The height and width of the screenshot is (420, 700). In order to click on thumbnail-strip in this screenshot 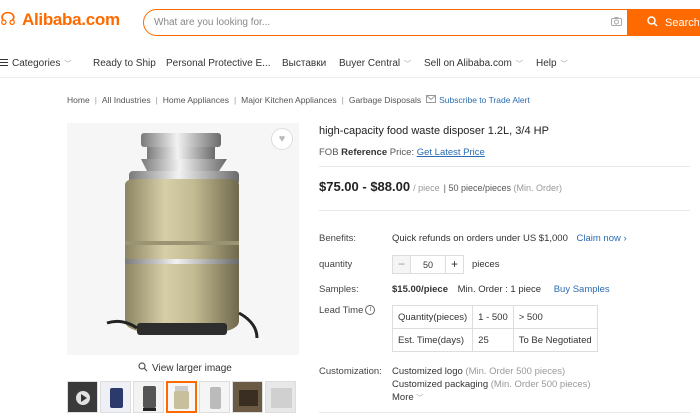, I will do `click(181, 397)`.